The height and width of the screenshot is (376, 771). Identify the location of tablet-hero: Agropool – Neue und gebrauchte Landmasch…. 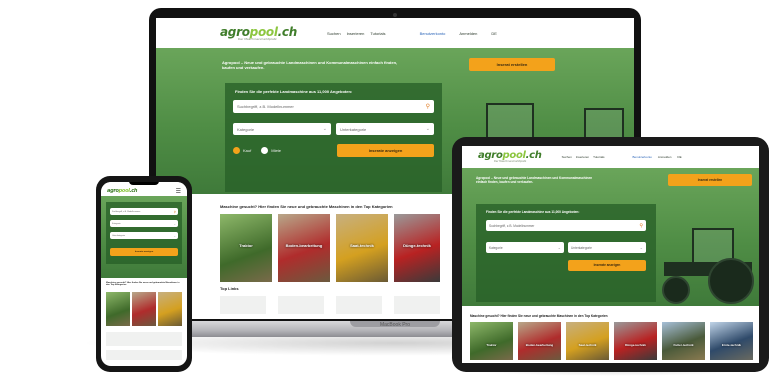
(610, 237).